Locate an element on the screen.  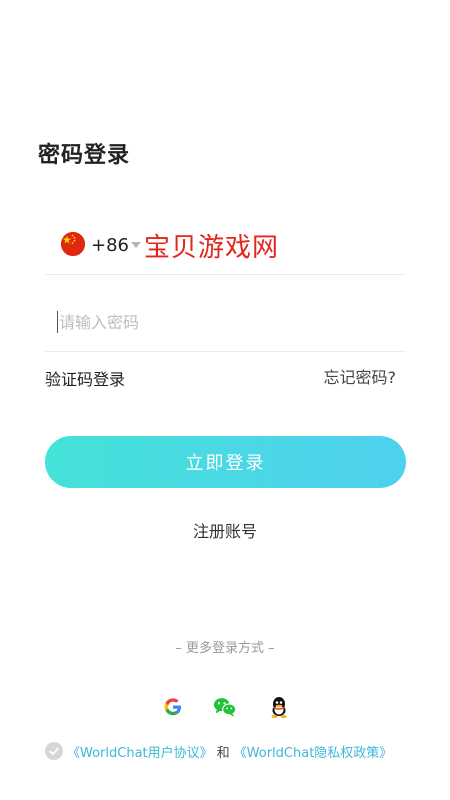
qq-icon is located at coordinates (279, 707).